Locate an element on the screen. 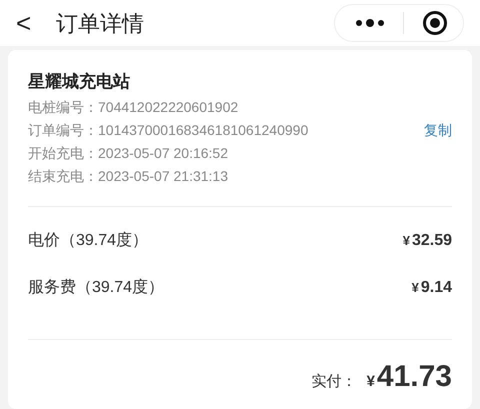  fee-label: 服务费（39.74度） is located at coordinates (96, 288).